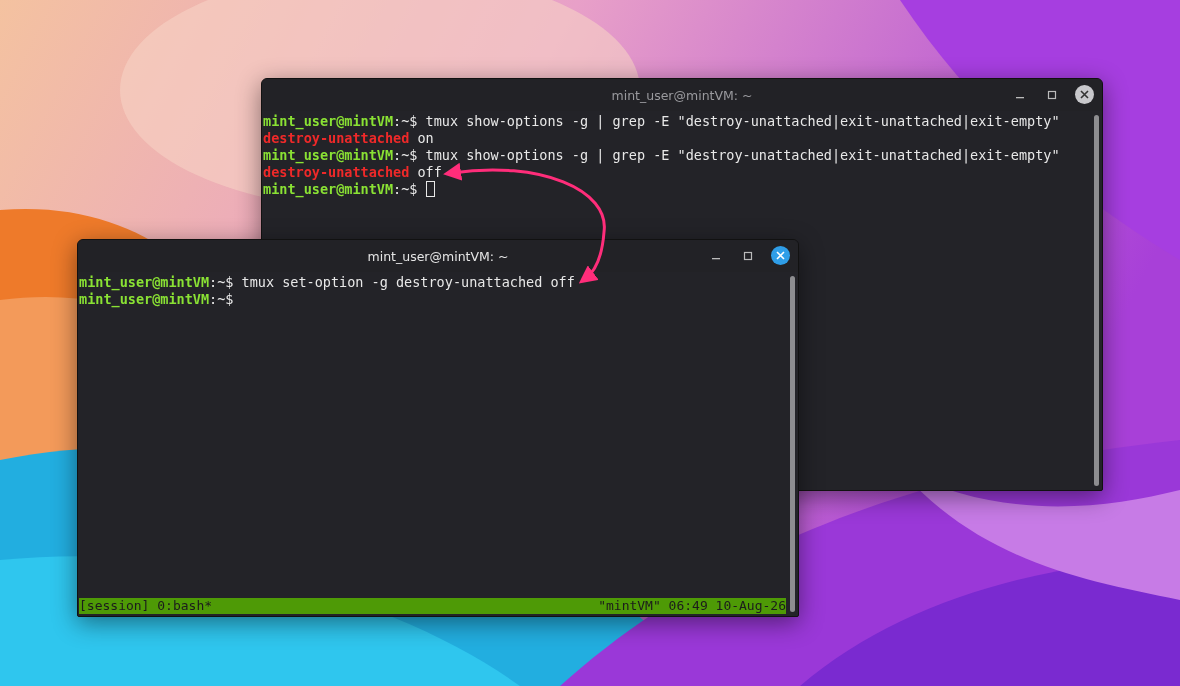  Describe the element at coordinates (429, 172) in the screenshot. I see `terminal-text: off` at that location.